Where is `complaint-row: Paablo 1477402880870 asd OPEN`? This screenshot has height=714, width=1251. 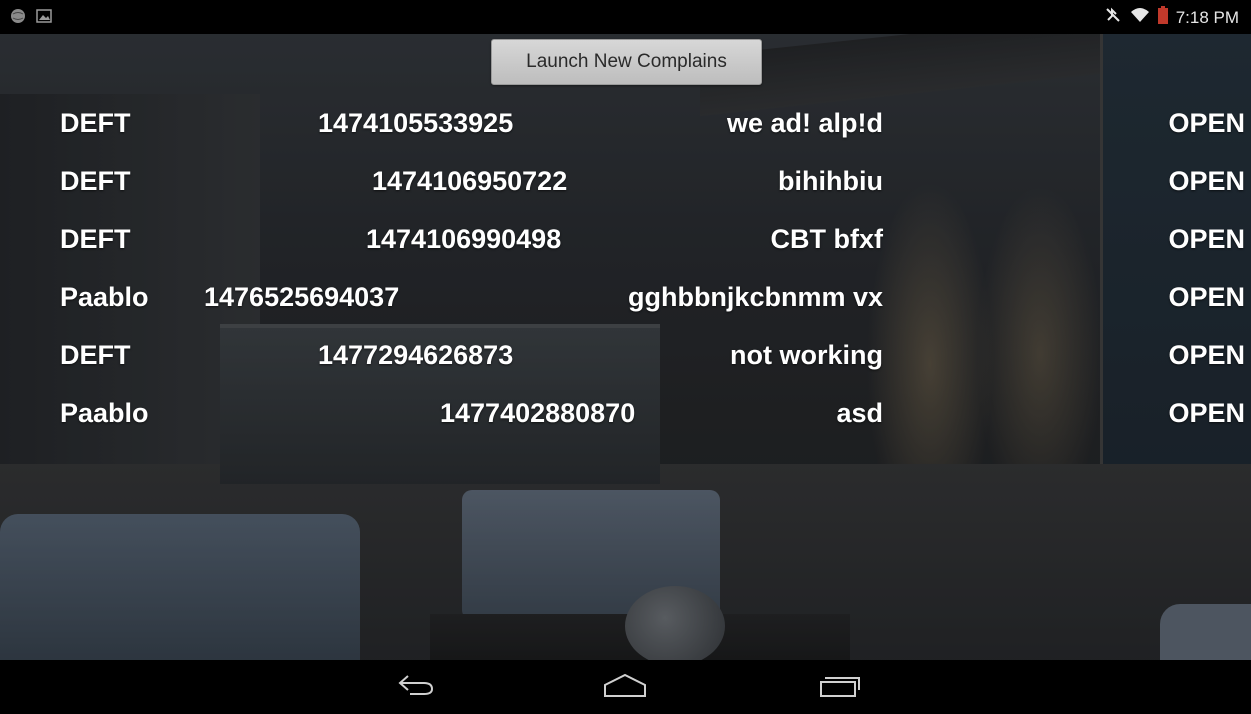
complaint-row: Paablo 1477402880870 asd OPEN is located at coordinates (625, 415).